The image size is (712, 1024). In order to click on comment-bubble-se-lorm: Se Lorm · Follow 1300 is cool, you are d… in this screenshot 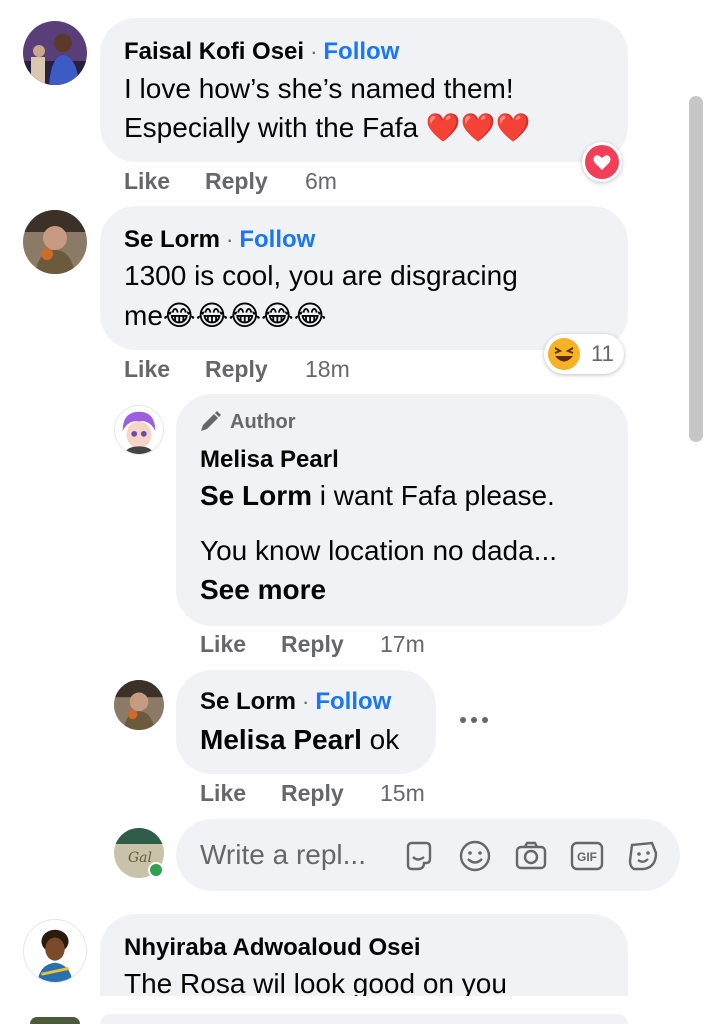, I will do `click(364, 278)`.